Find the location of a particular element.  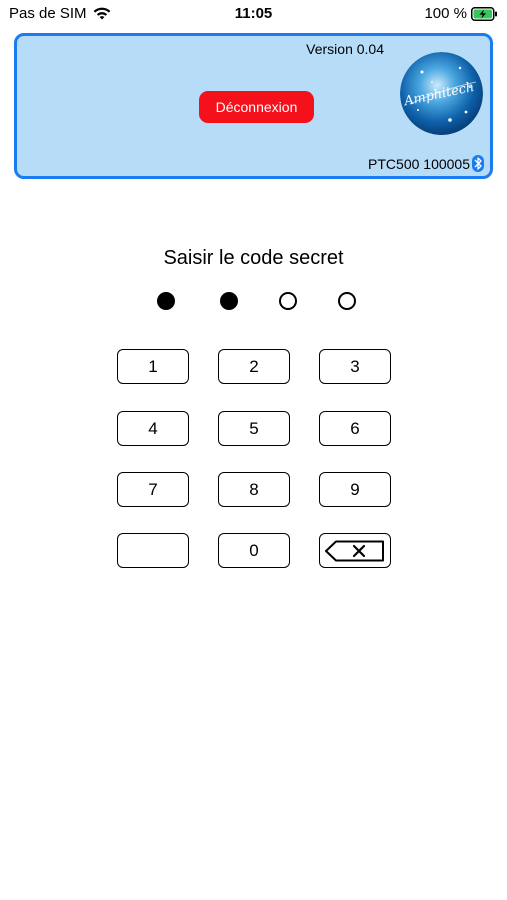

key-8: 8 is located at coordinates (254, 489).